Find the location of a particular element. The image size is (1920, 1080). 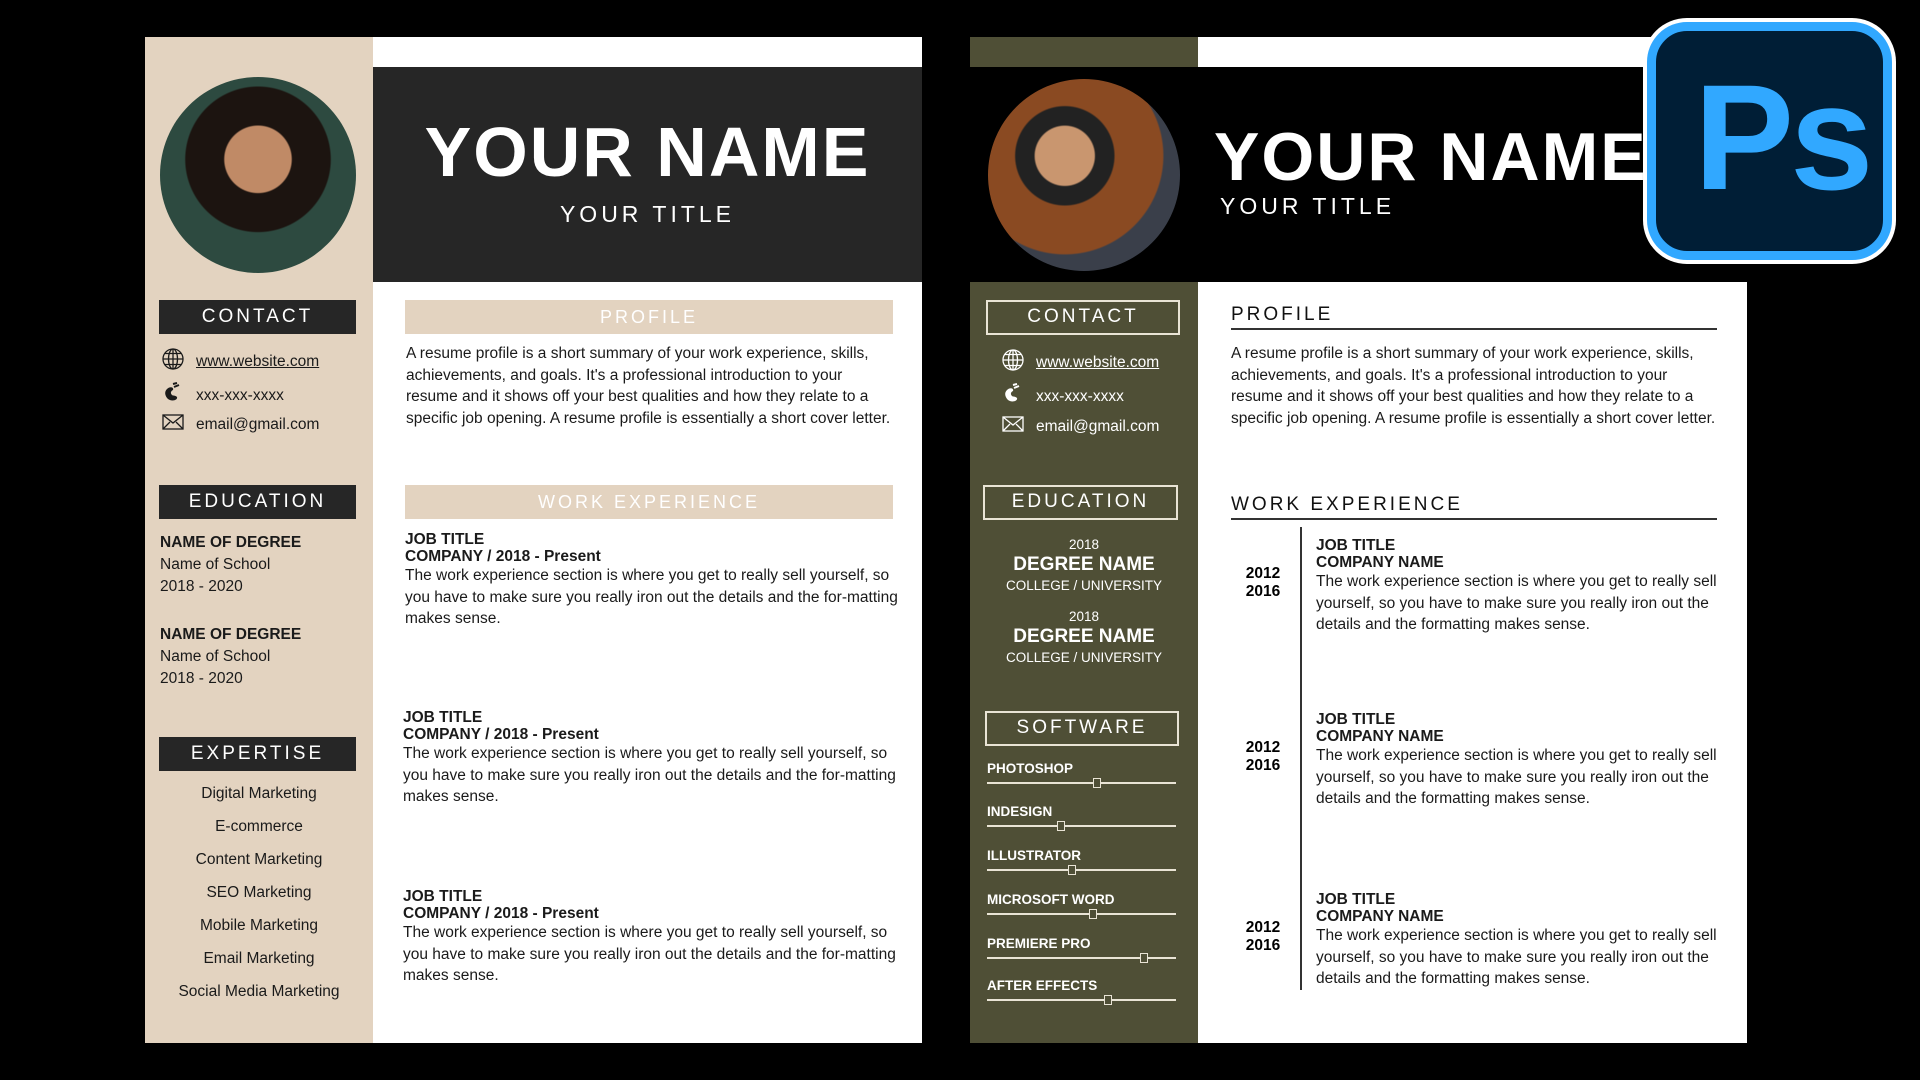

expertise-item: E-commerce is located at coordinates (259, 826).